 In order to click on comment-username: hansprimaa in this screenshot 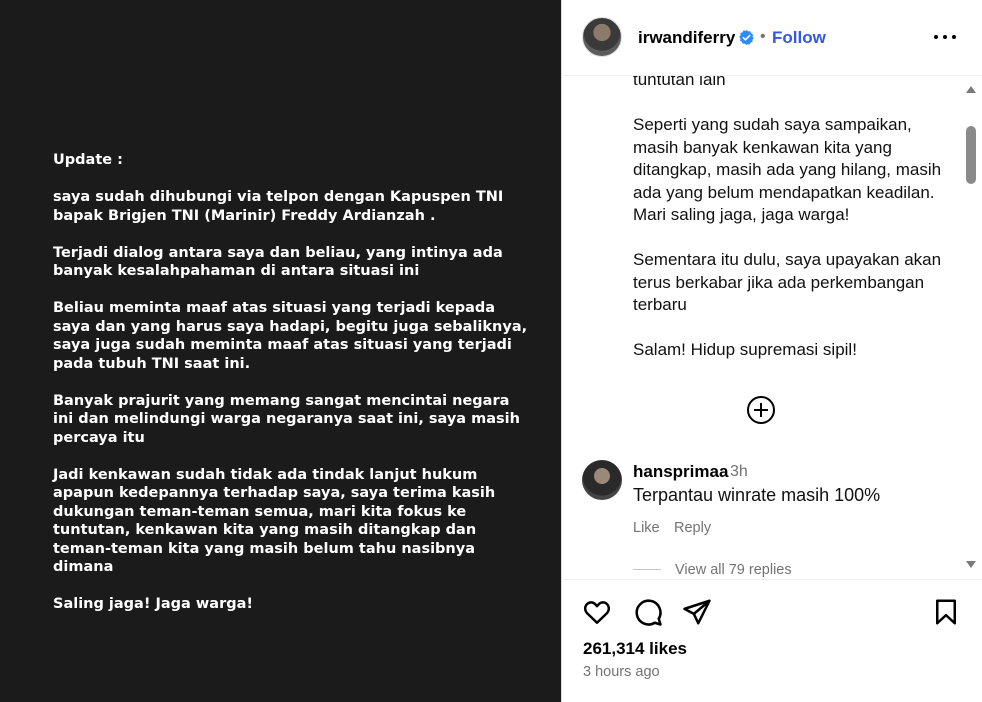, I will do `click(680, 472)`.